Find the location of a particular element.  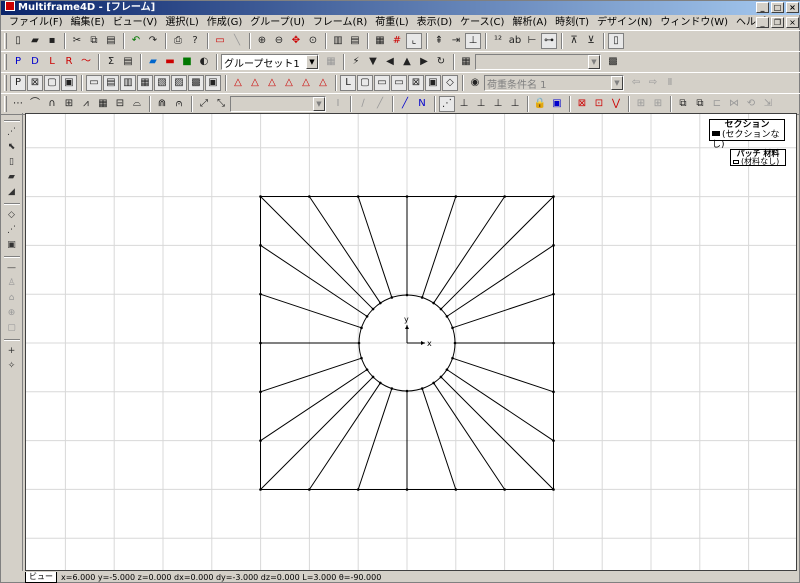

load-case-icon: ◉ is located at coordinates (475, 83).